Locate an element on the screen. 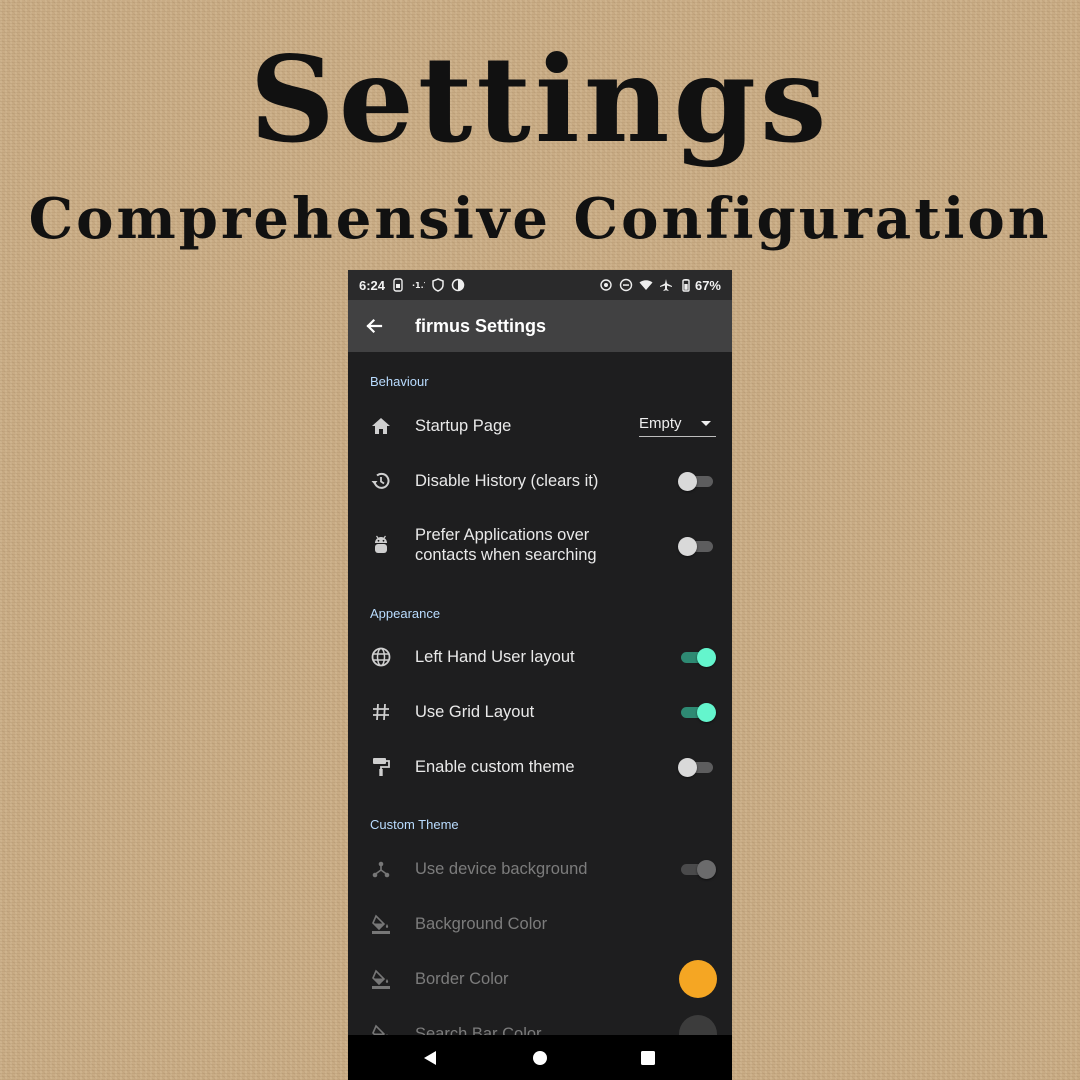 The width and height of the screenshot is (1080, 1080). circle-home-icon is located at coordinates (540, 1058).